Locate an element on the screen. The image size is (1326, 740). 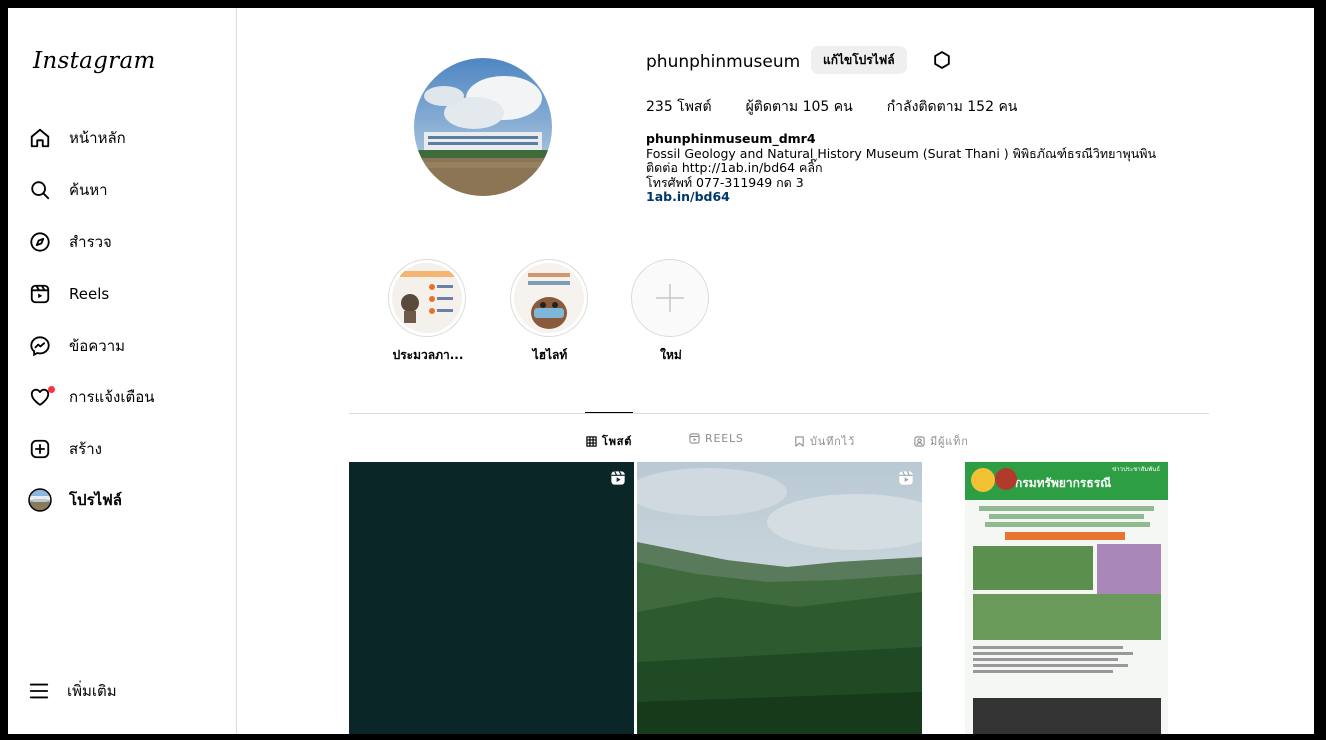
tab-label: โพสต์ is located at coordinates (617, 441).